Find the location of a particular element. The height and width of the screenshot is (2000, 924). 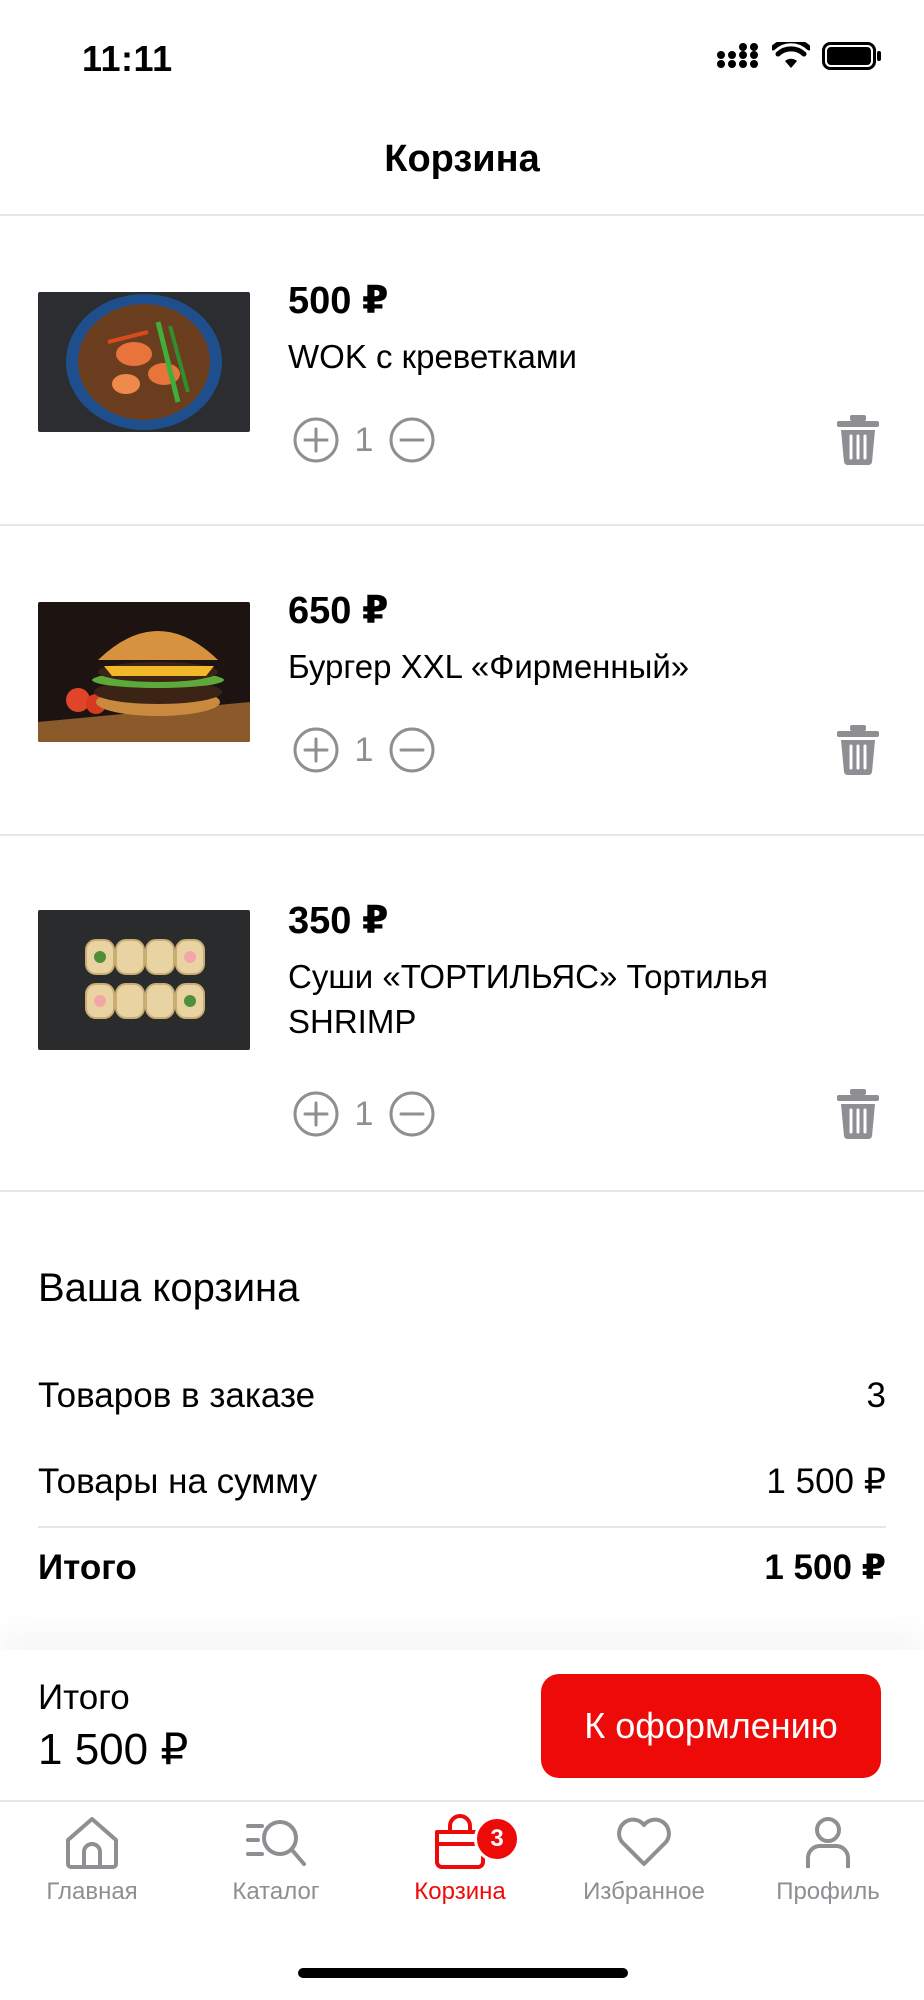

tab-cart-label: Корзина is located at coordinates (460, 1891).